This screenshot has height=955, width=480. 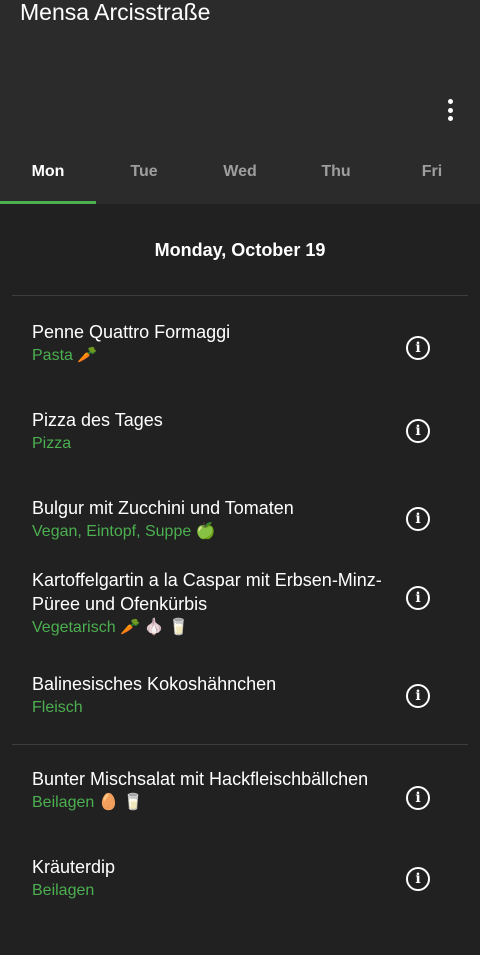 What do you see at coordinates (88, 802) in the screenshot?
I see `meal-category: Beilagen 🥚 🥛` at bounding box center [88, 802].